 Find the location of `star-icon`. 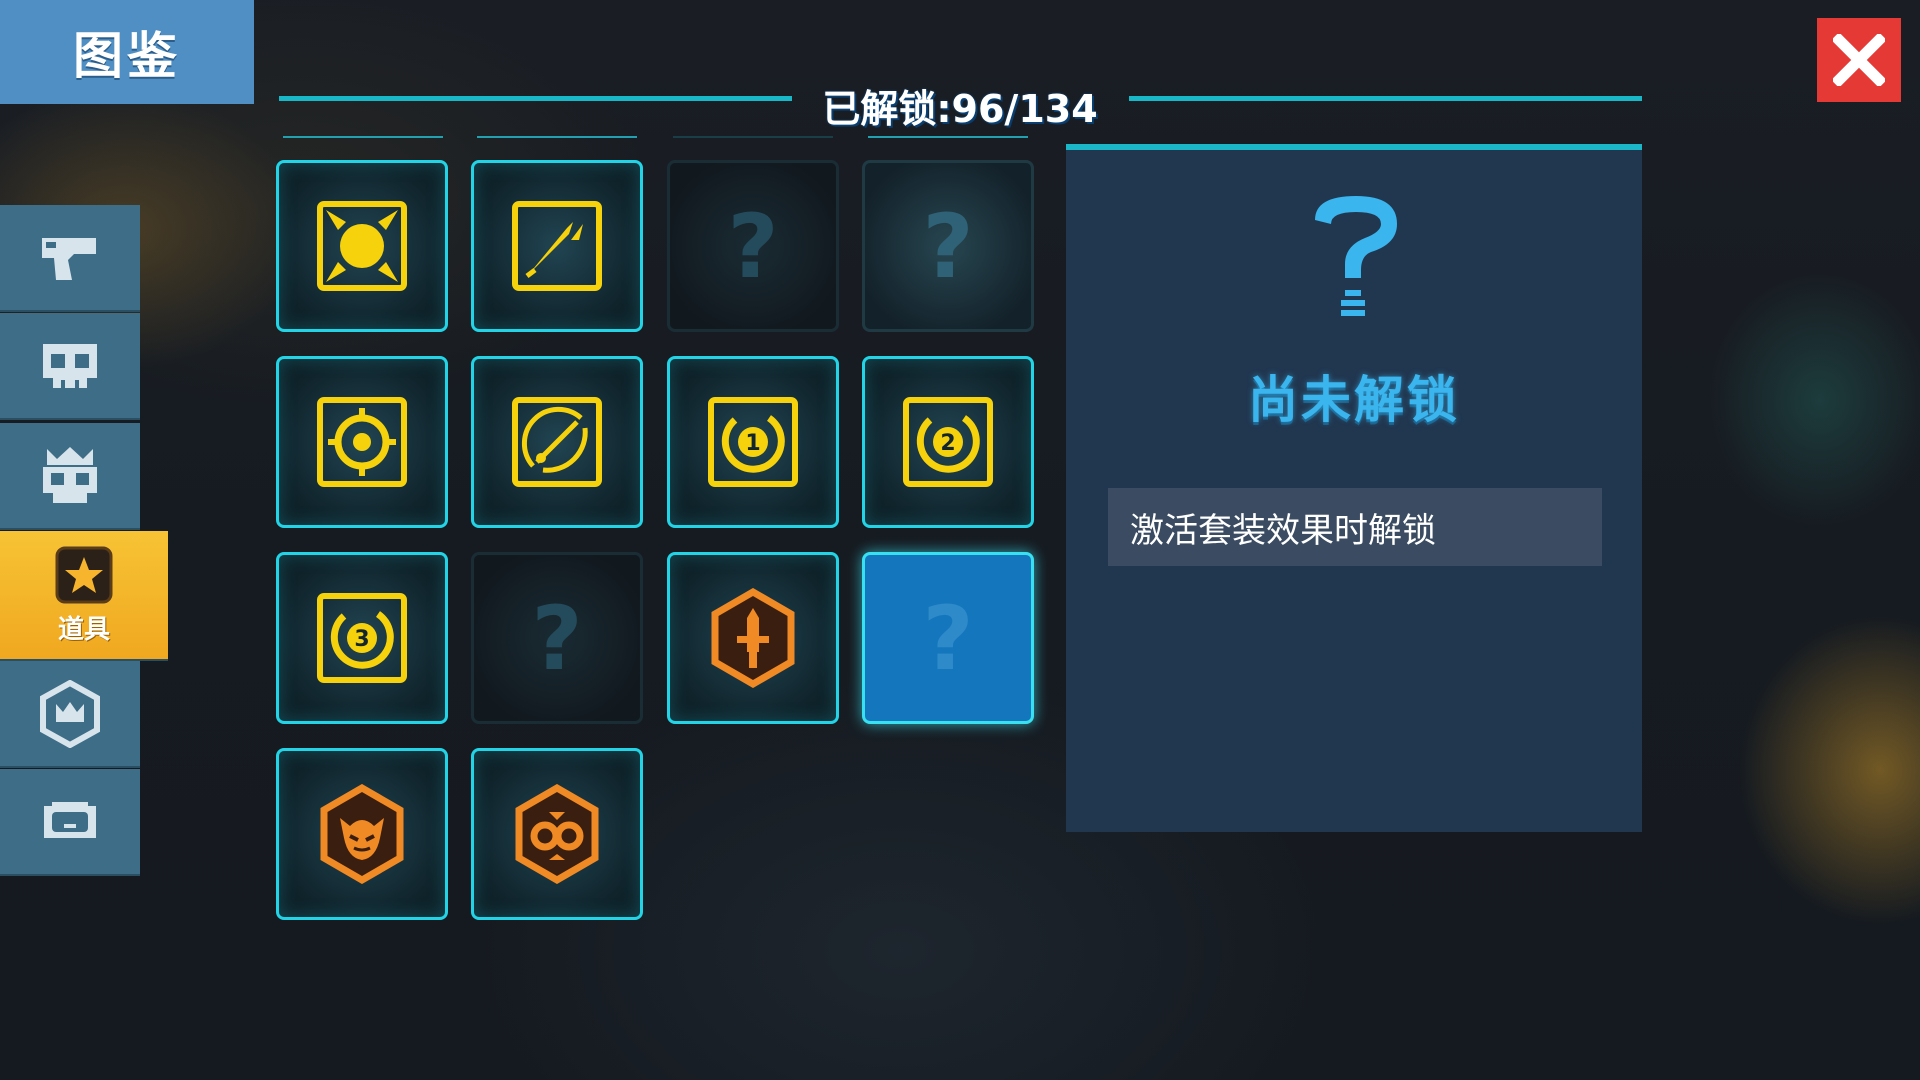

star-icon is located at coordinates (84, 574).